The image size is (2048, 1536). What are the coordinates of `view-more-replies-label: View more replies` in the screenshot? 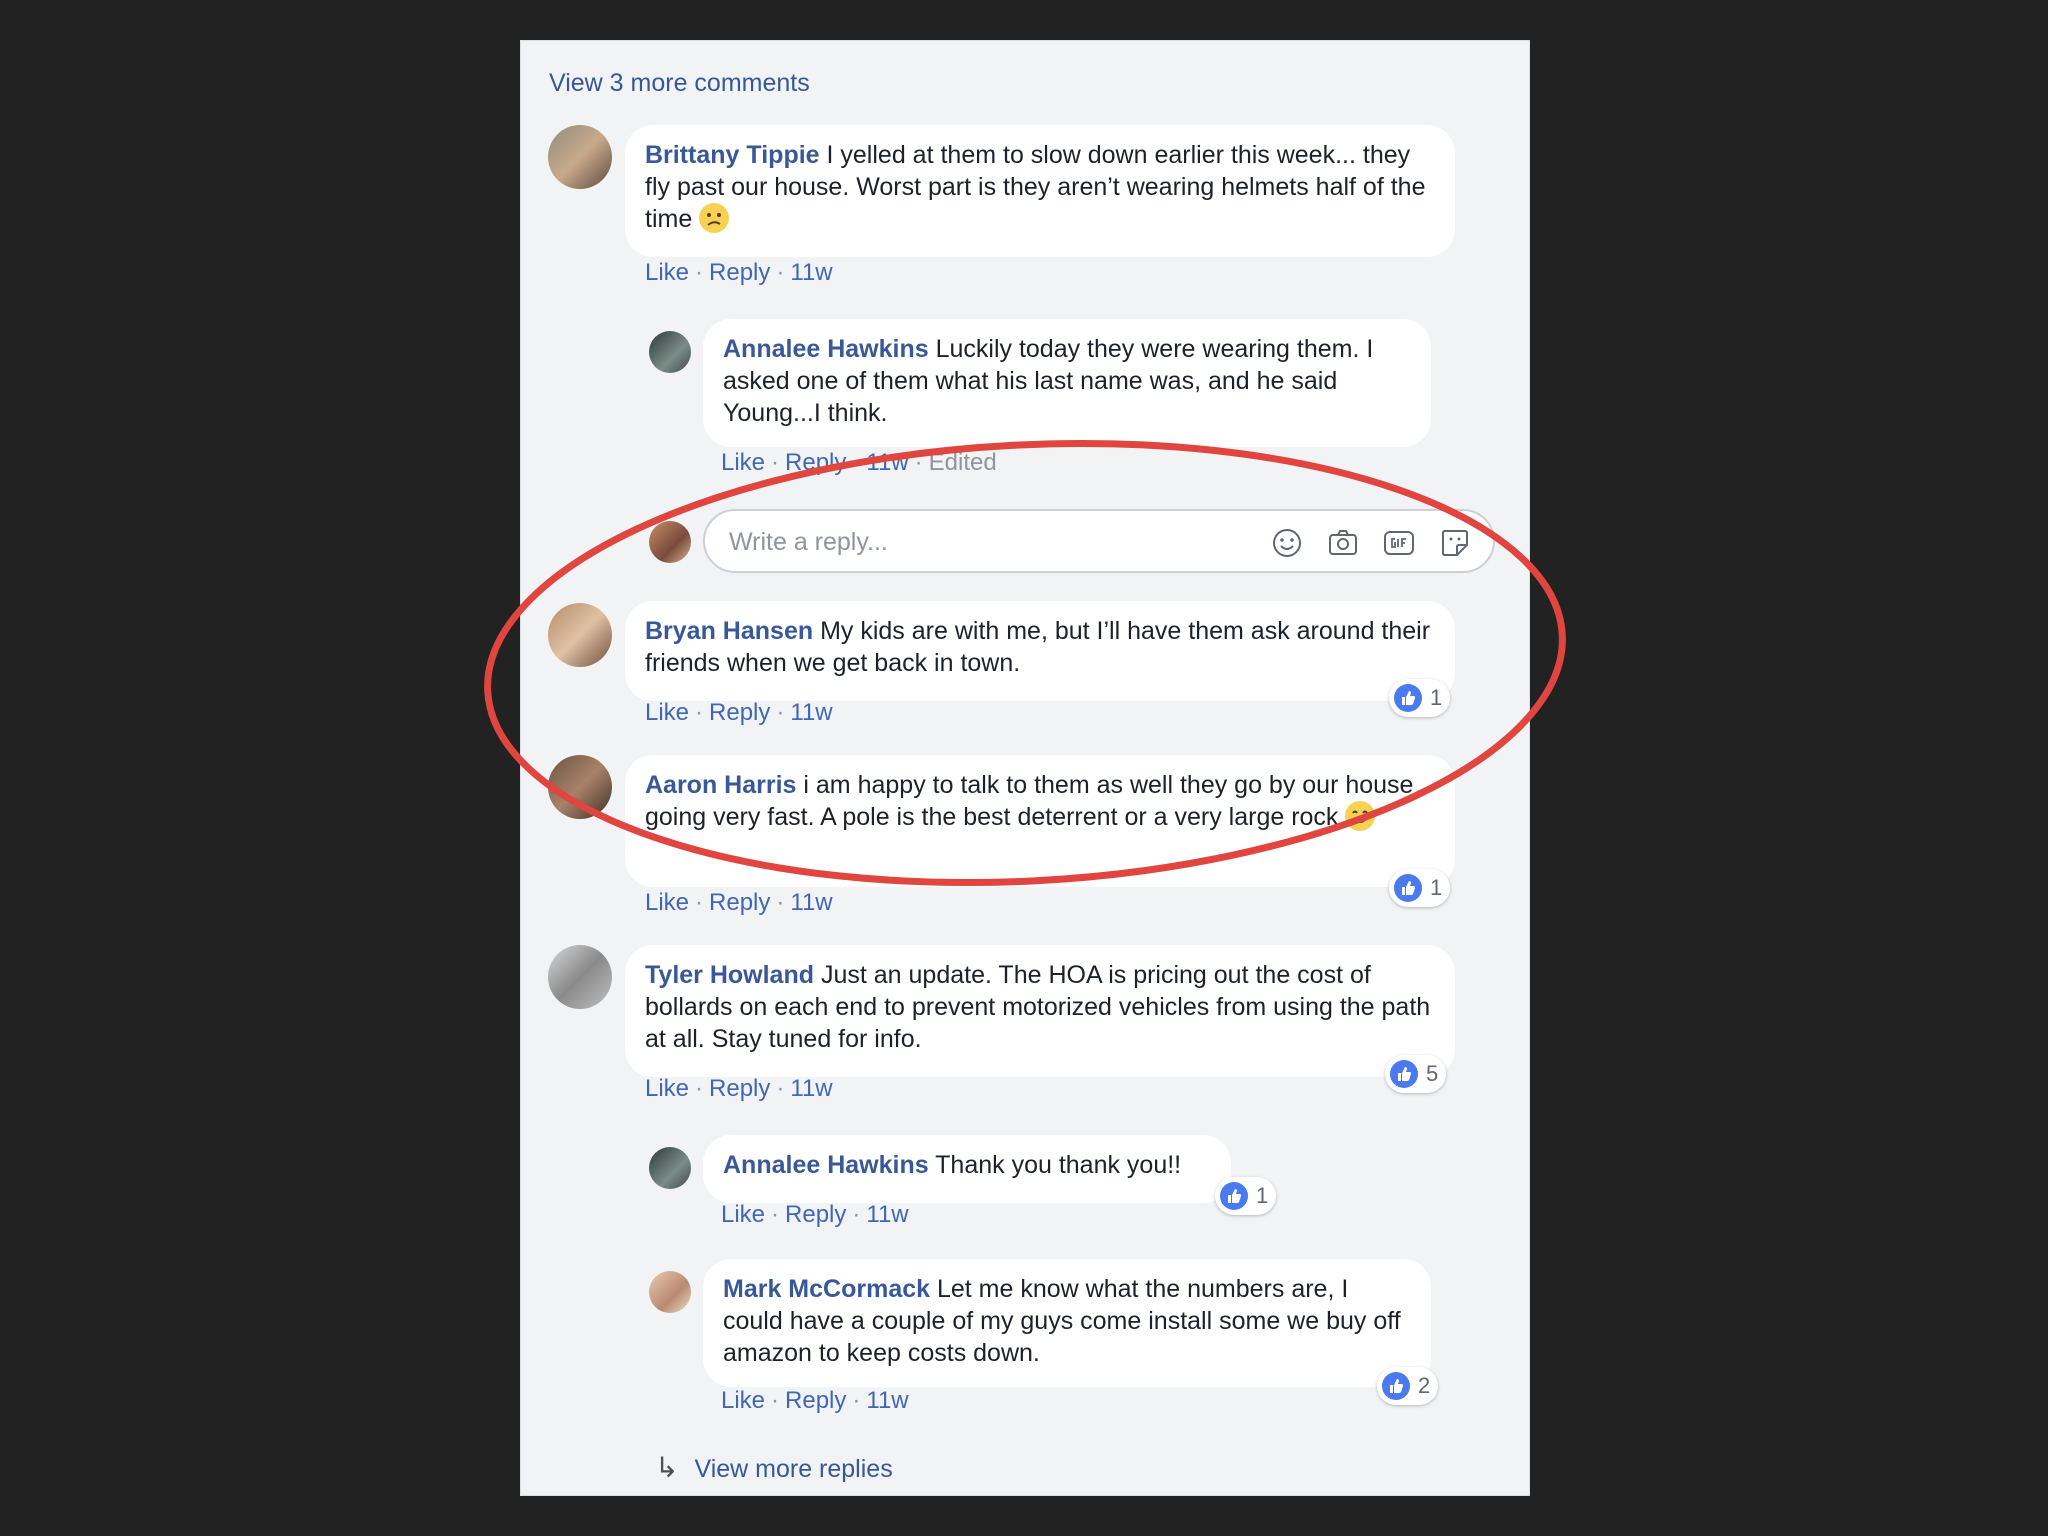 It's located at (793, 1469).